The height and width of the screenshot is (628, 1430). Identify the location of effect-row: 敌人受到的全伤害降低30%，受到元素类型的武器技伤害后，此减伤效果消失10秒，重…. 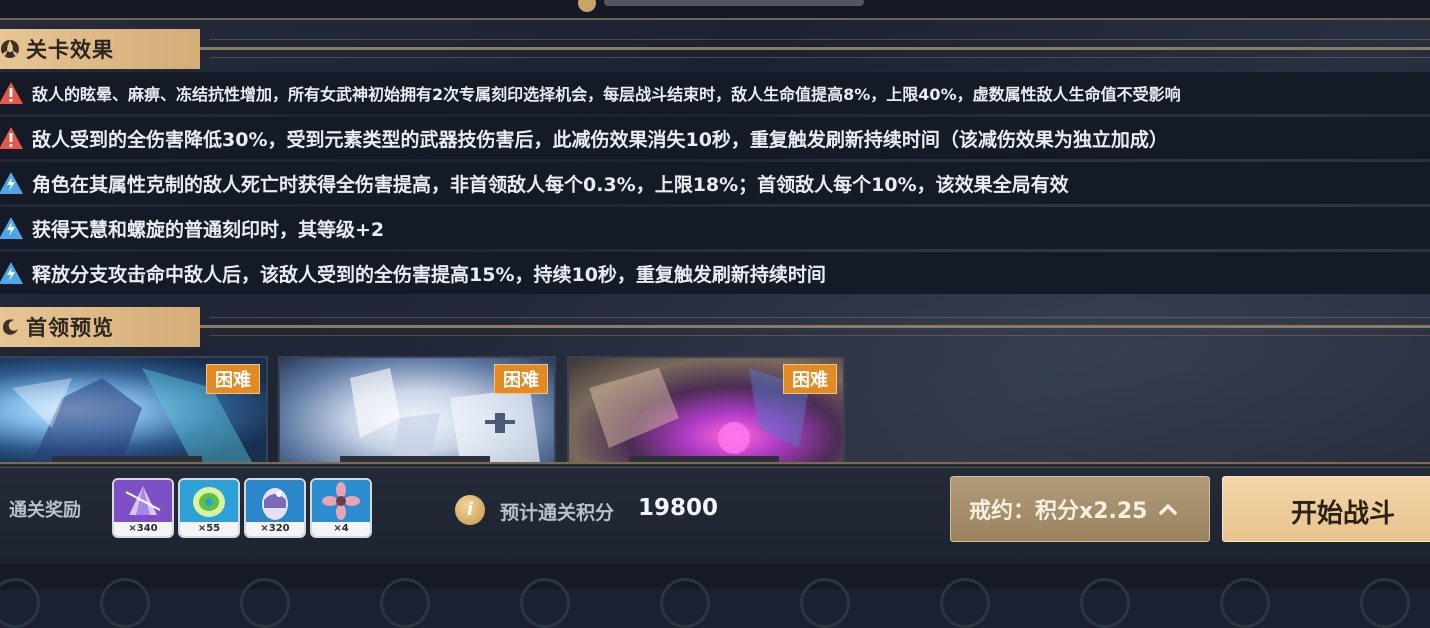
(715, 138).